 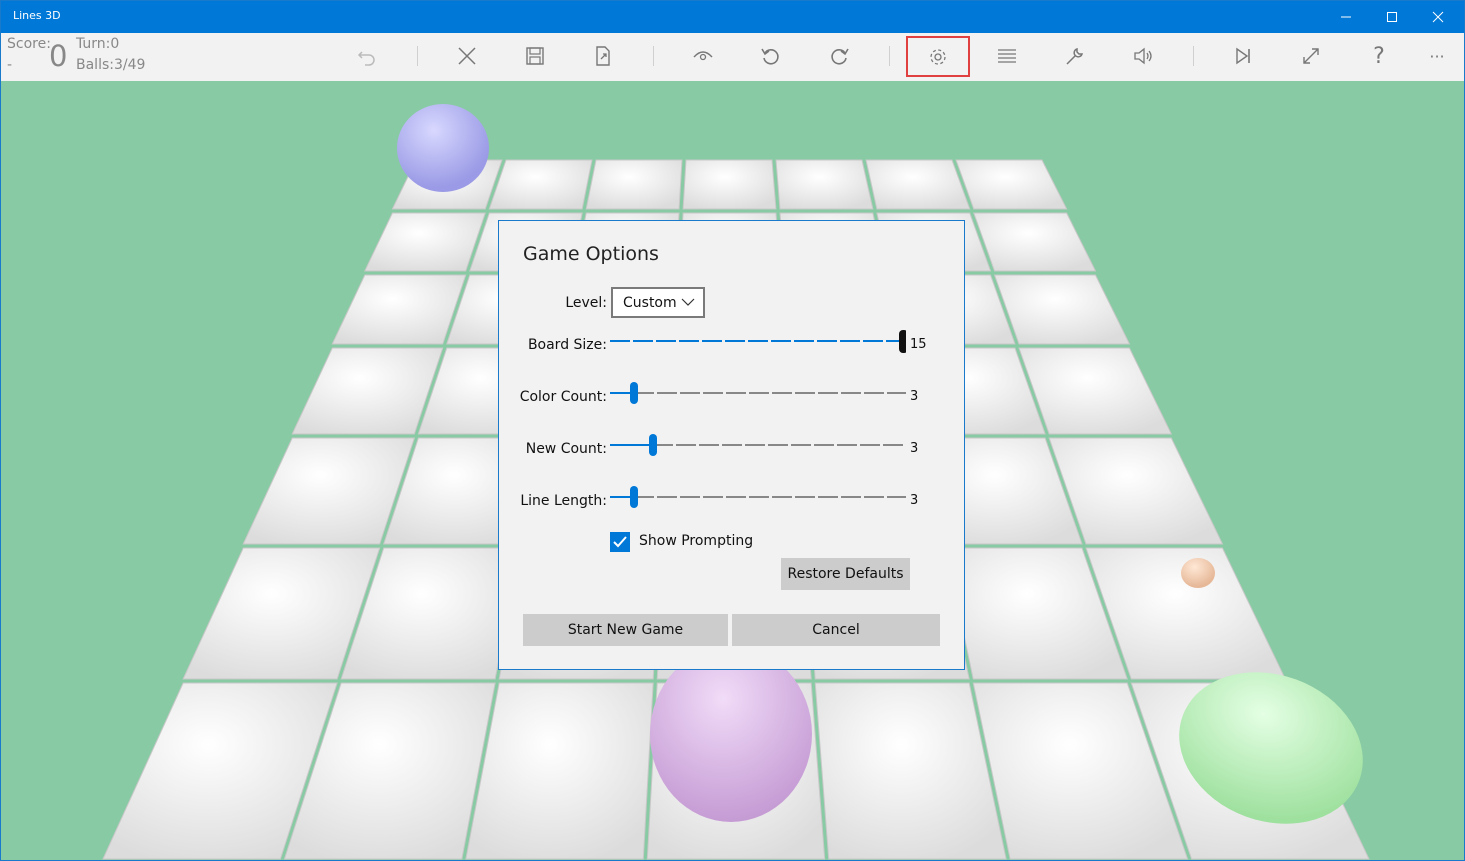 What do you see at coordinates (688, 302) in the screenshot?
I see `chevron-down-icon` at bounding box center [688, 302].